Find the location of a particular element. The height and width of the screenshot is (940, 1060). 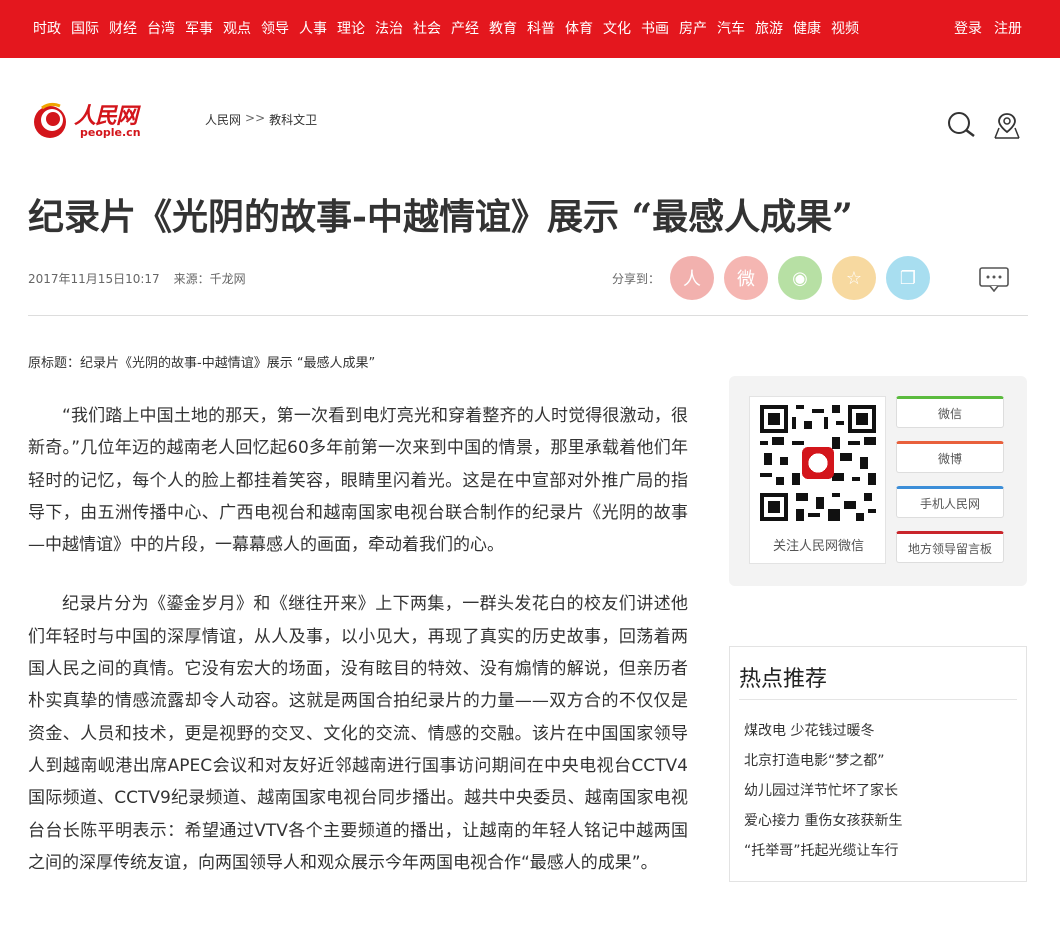

nav-item: 人事 is located at coordinates (313, 28).